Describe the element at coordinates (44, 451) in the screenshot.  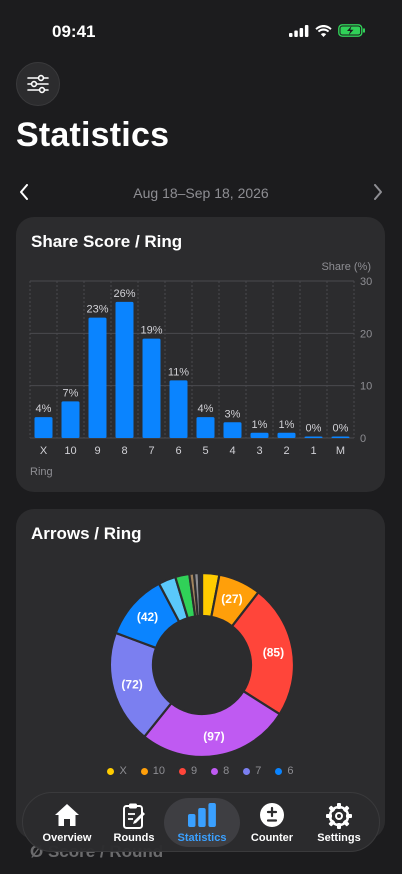
I see `x-tick-label: X` at that location.